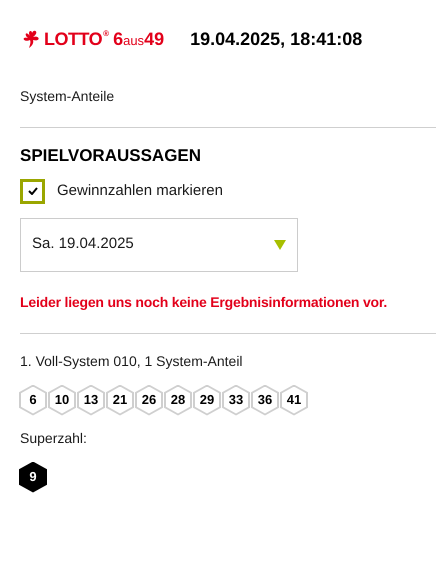 Image resolution: width=436 pixels, height=572 pixels. Describe the element at coordinates (33, 400) in the screenshot. I see `number-ball: 6` at that location.